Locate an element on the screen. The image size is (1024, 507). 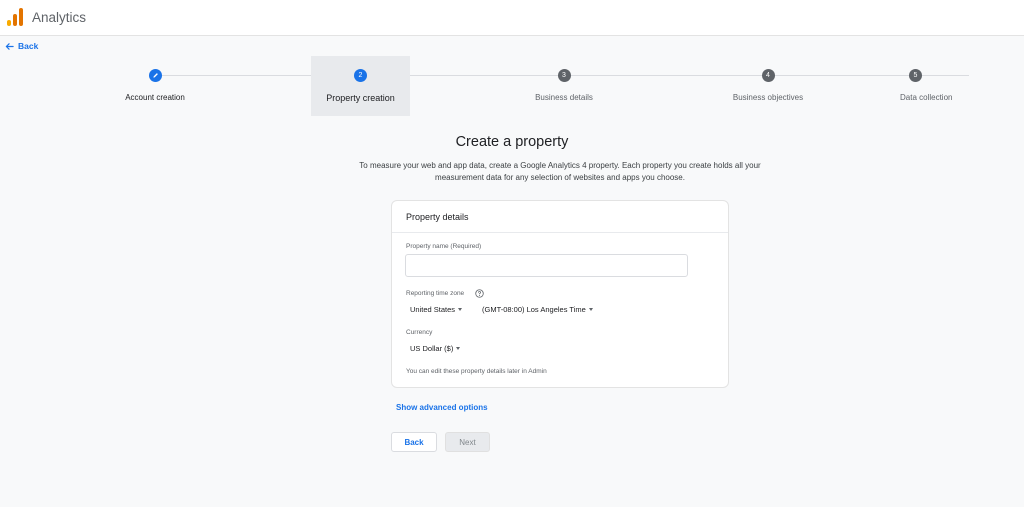
top-app-bar: Analytics is located at coordinates (512, 18).